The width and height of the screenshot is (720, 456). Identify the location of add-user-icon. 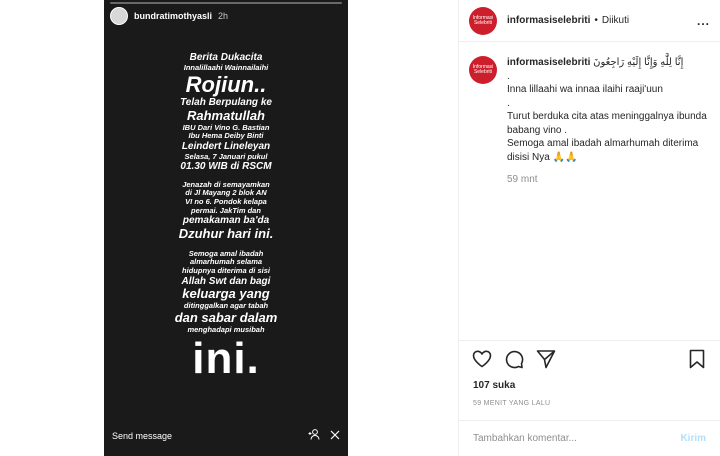
(314, 436).